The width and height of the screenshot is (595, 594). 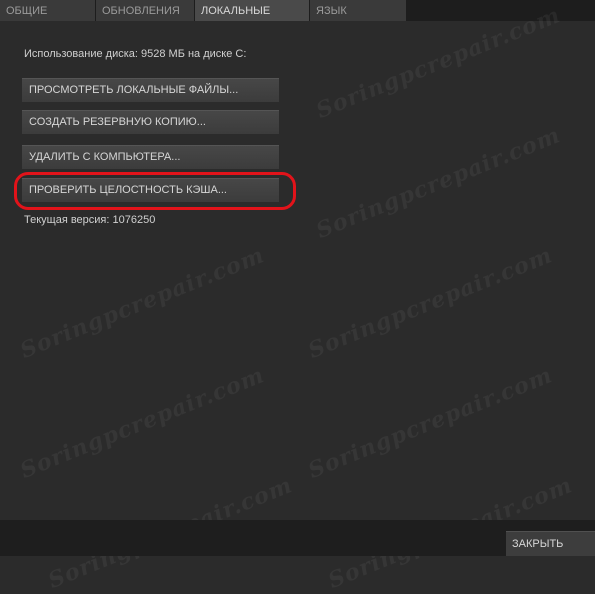 What do you see at coordinates (550, 543) in the screenshot?
I see `close-button: ЗАКРЫТЬ` at bounding box center [550, 543].